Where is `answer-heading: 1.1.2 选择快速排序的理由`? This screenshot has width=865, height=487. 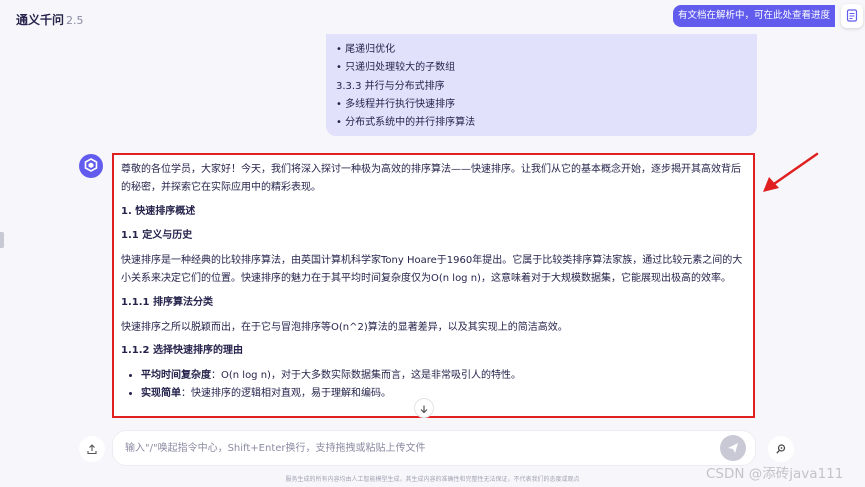
answer-heading: 1.1.2 选择快速排序的理由 is located at coordinates (182, 351).